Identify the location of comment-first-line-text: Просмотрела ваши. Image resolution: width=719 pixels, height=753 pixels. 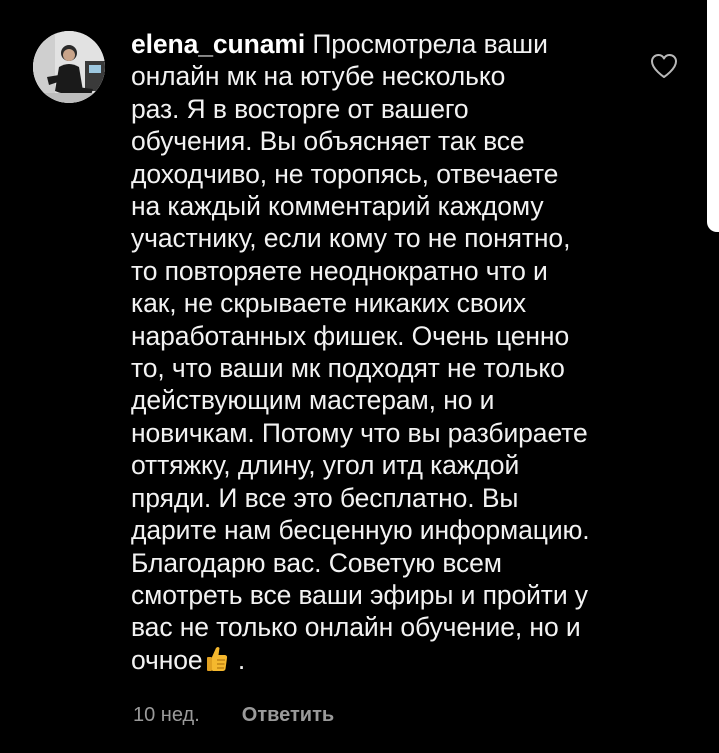
(426, 44).